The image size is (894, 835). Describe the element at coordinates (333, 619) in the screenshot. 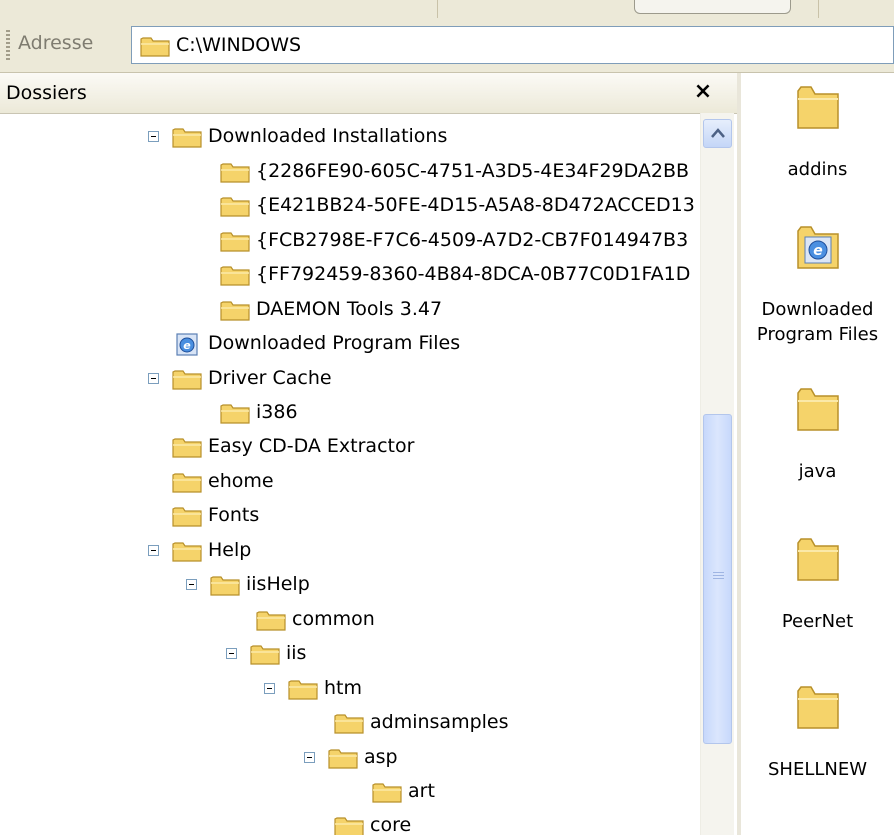

I see `tree-node-label: common` at that location.